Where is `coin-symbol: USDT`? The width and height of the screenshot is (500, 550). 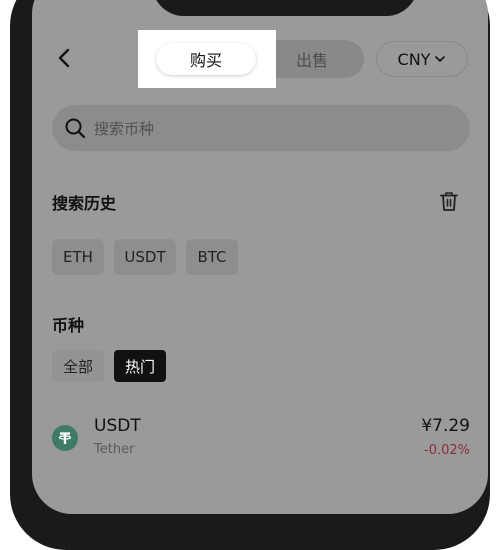 coin-symbol: USDT is located at coordinates (117, 426).